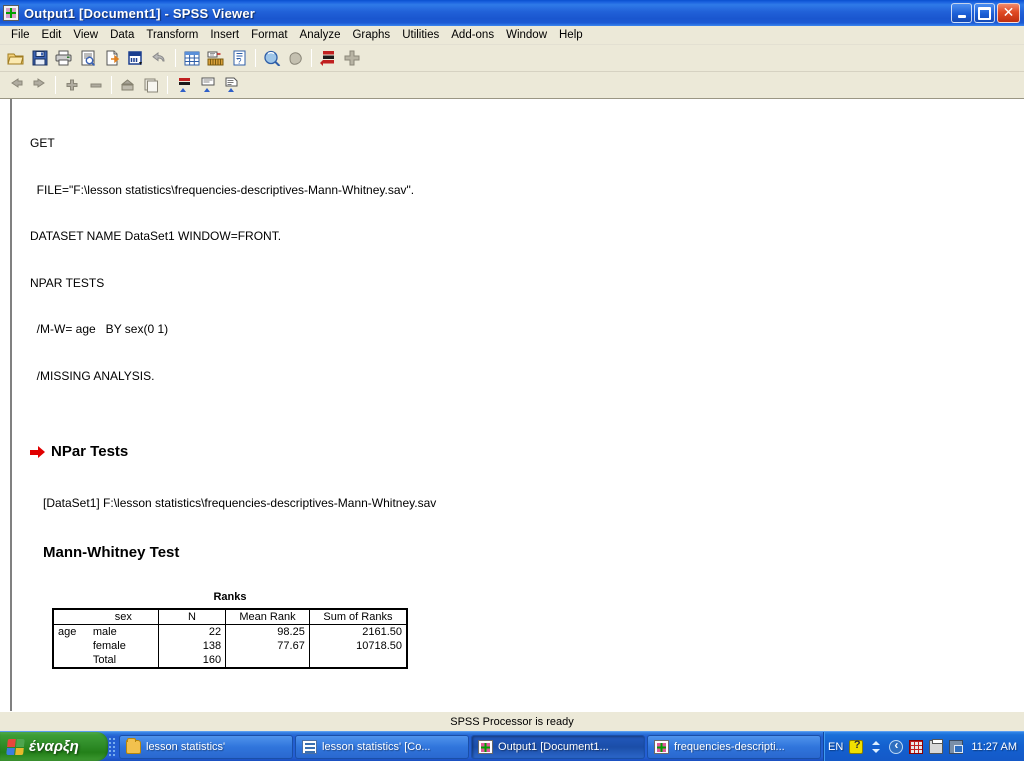 The width and height of the screenshot is (1024, 768). I want to click on export-icon, so click(111, 58).